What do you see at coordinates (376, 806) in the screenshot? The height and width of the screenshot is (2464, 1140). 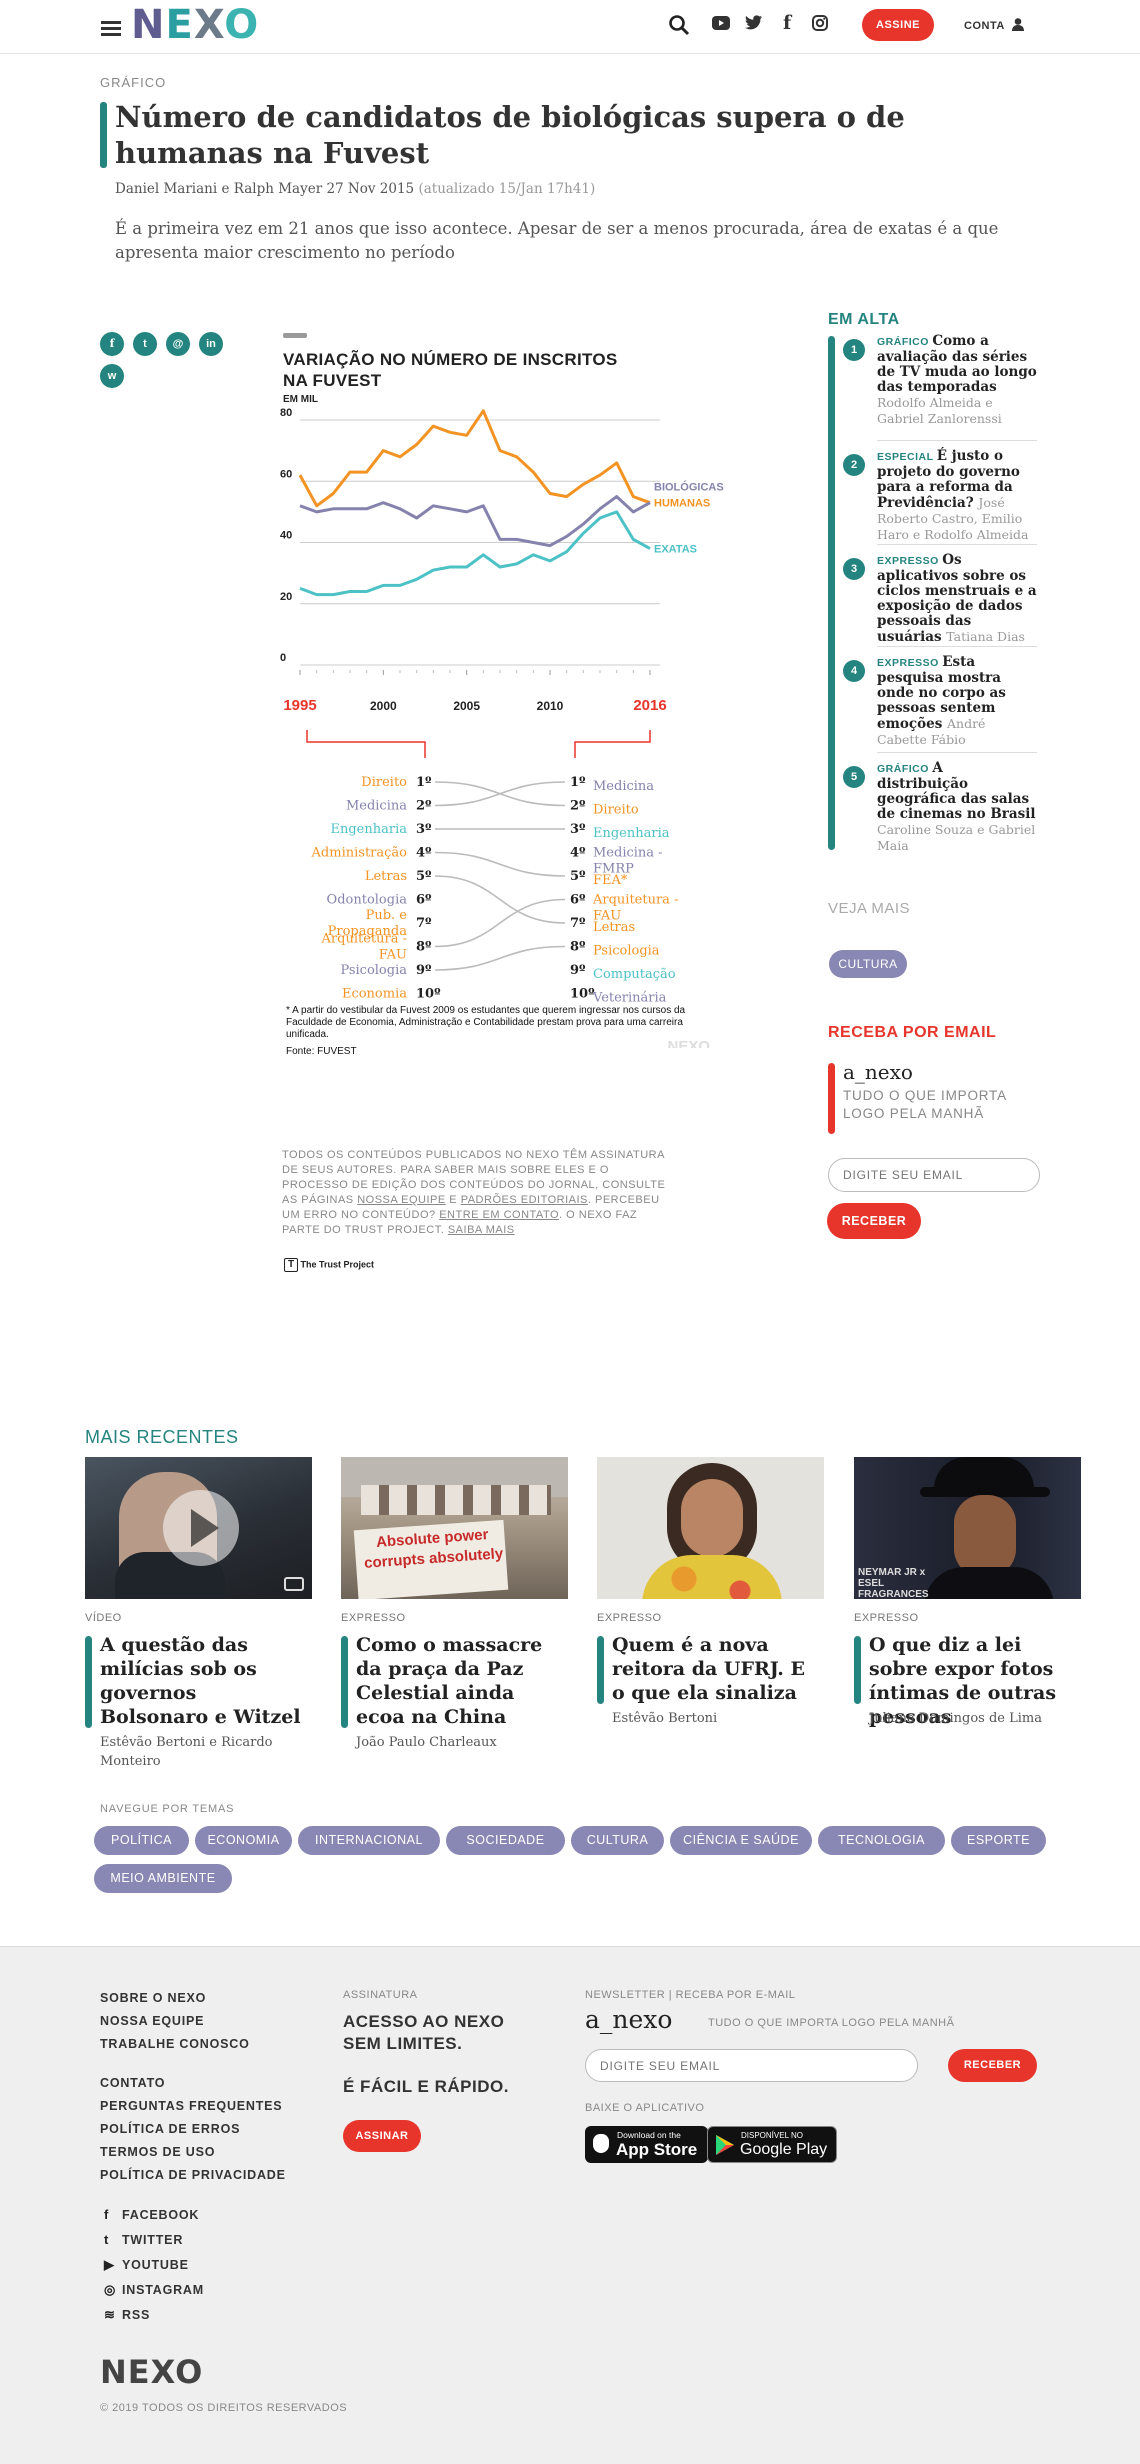 I see `rank-label-left: Medicina` at bounding box center [376, 806].